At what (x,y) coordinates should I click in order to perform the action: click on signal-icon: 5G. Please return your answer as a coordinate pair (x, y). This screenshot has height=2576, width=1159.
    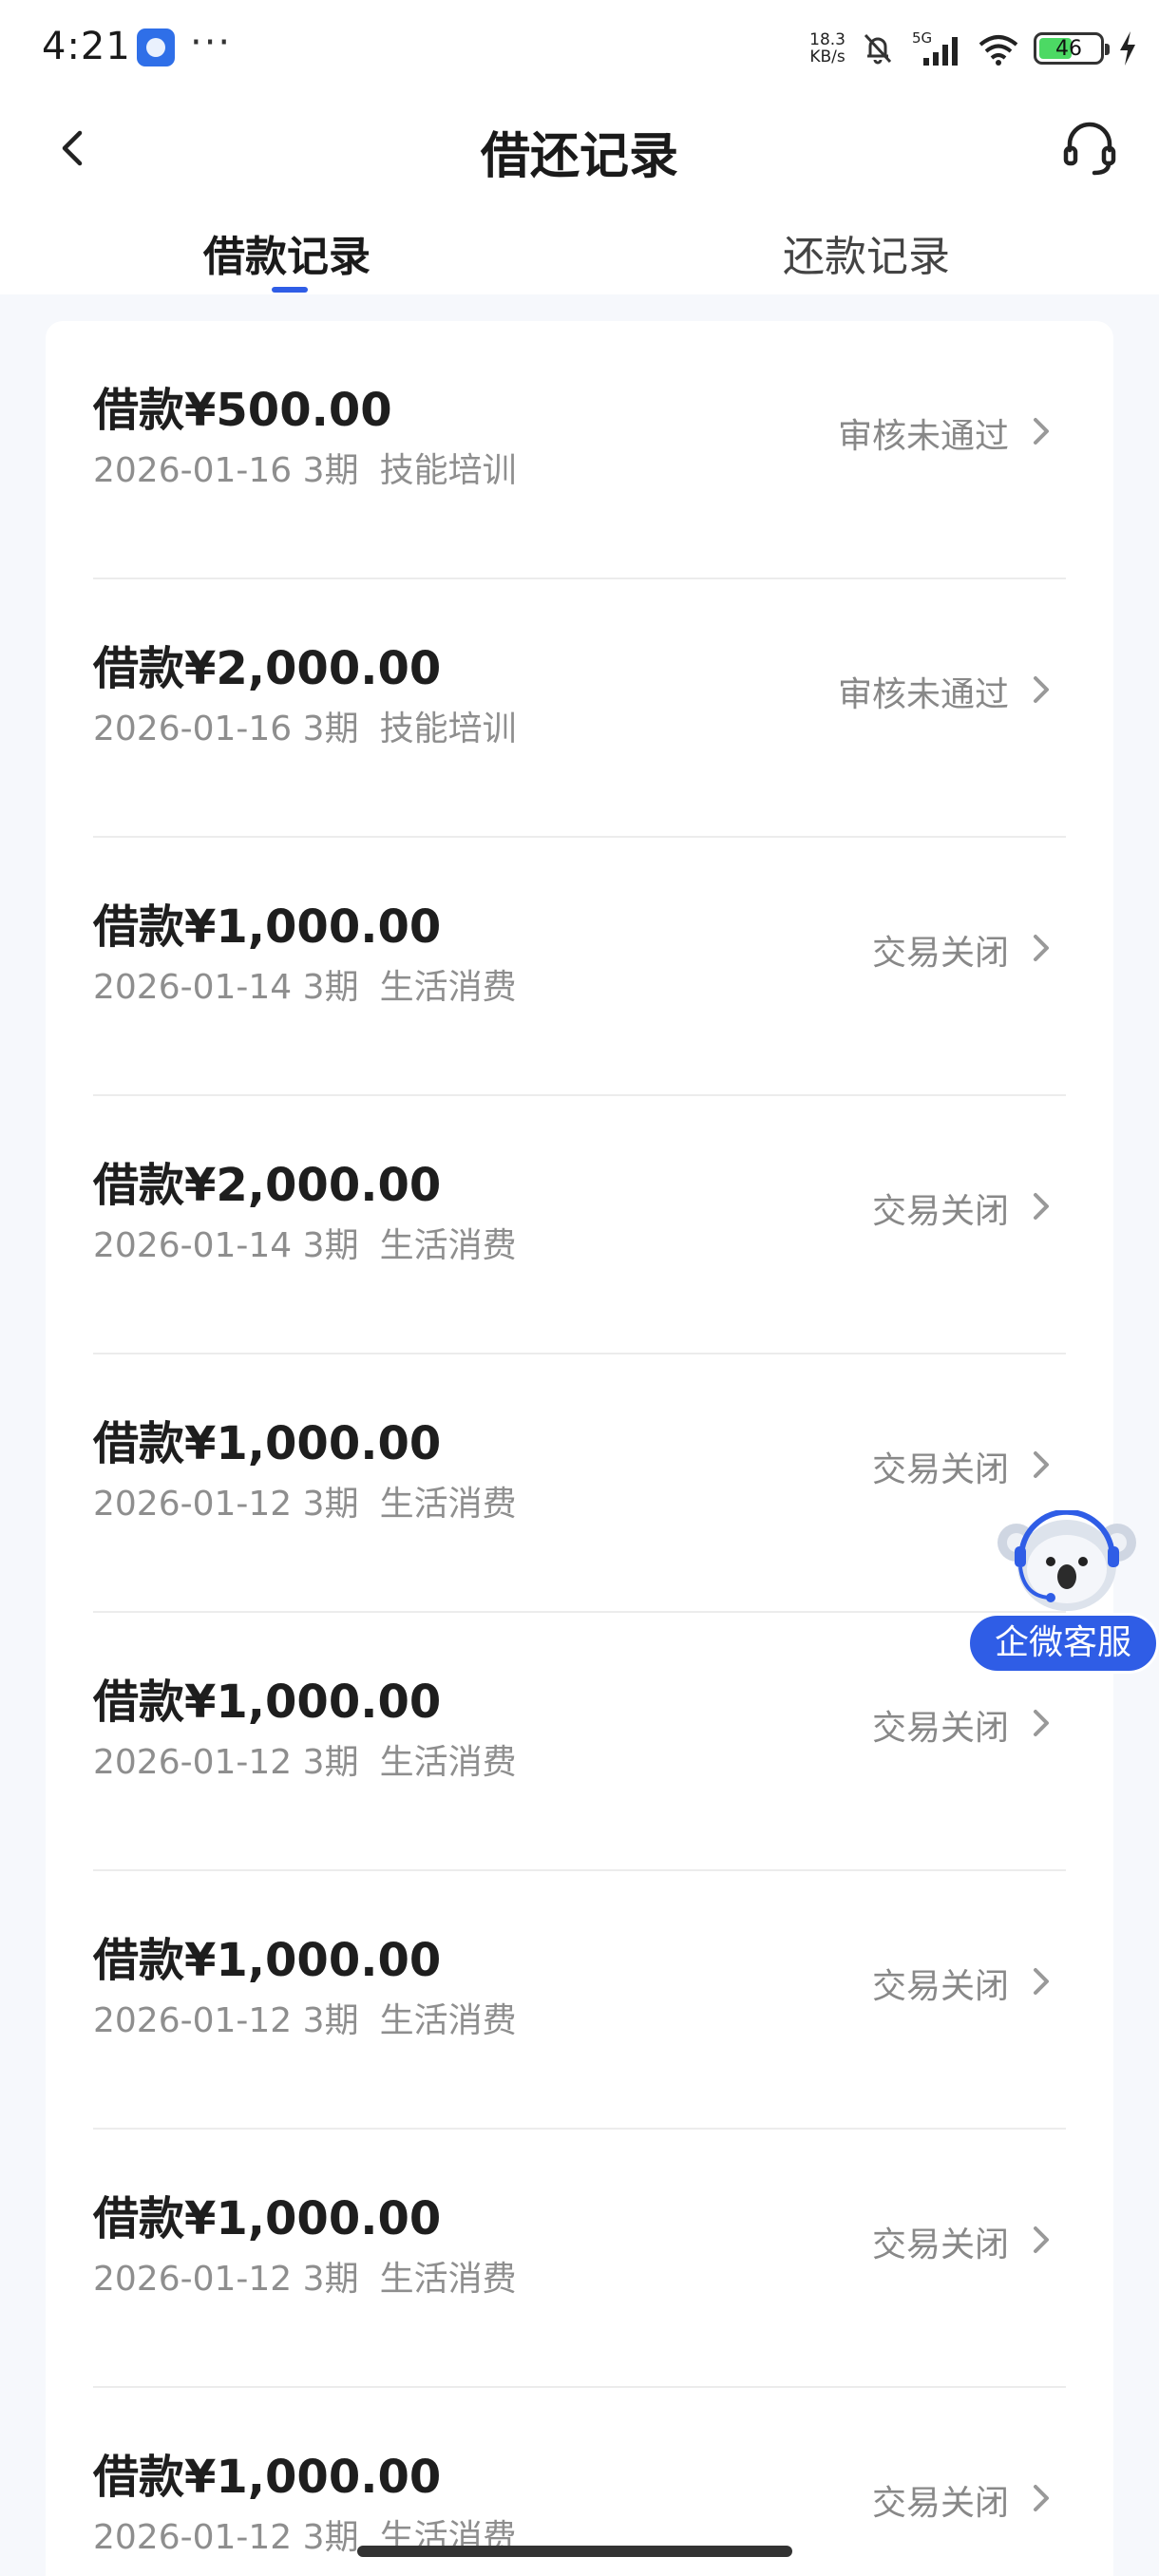
    Looking at the image, I should click on (936, 48).